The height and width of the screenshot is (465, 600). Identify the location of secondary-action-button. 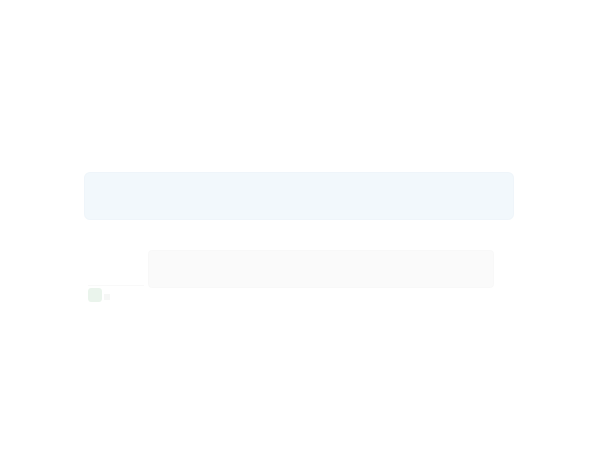
(321, 269).